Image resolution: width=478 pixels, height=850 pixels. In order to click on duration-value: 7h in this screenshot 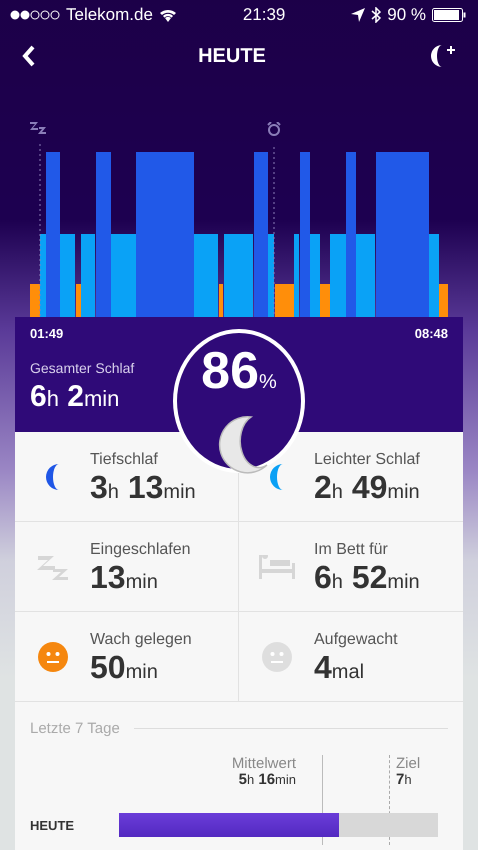, I will do `click(404, 779)`.